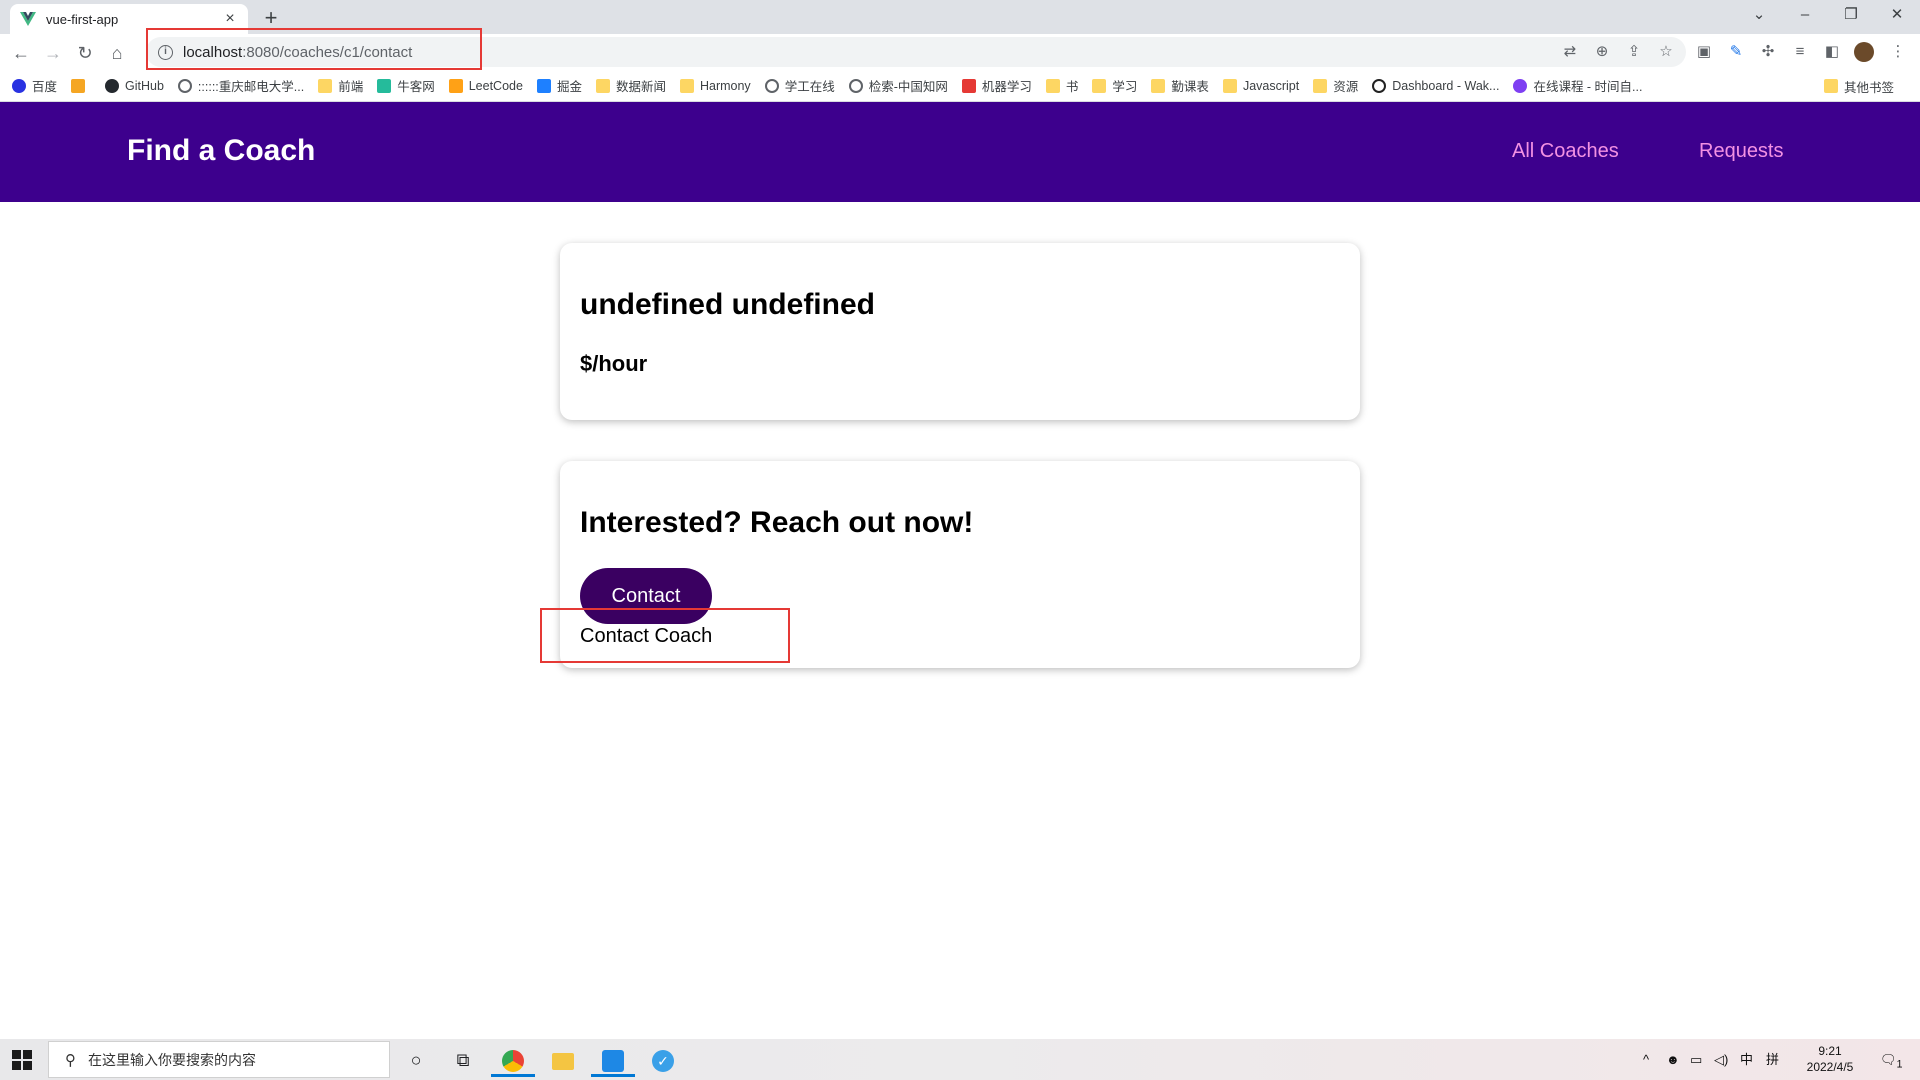 The height and width of the screenshot is (1080, 1920). Describe the element at coordinates (563, 1060) in the screenshot. I see `file-explorer-icon` at that location.